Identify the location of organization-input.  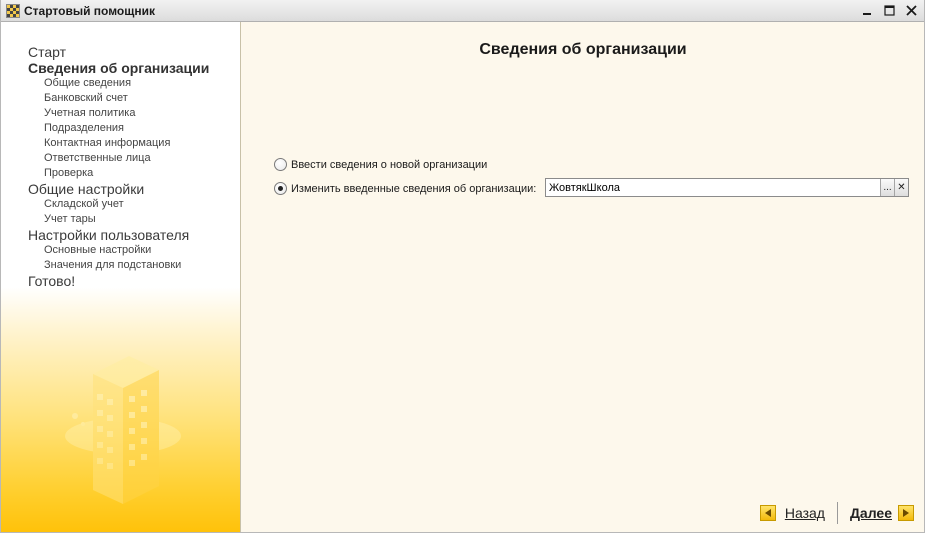
(713, 187).